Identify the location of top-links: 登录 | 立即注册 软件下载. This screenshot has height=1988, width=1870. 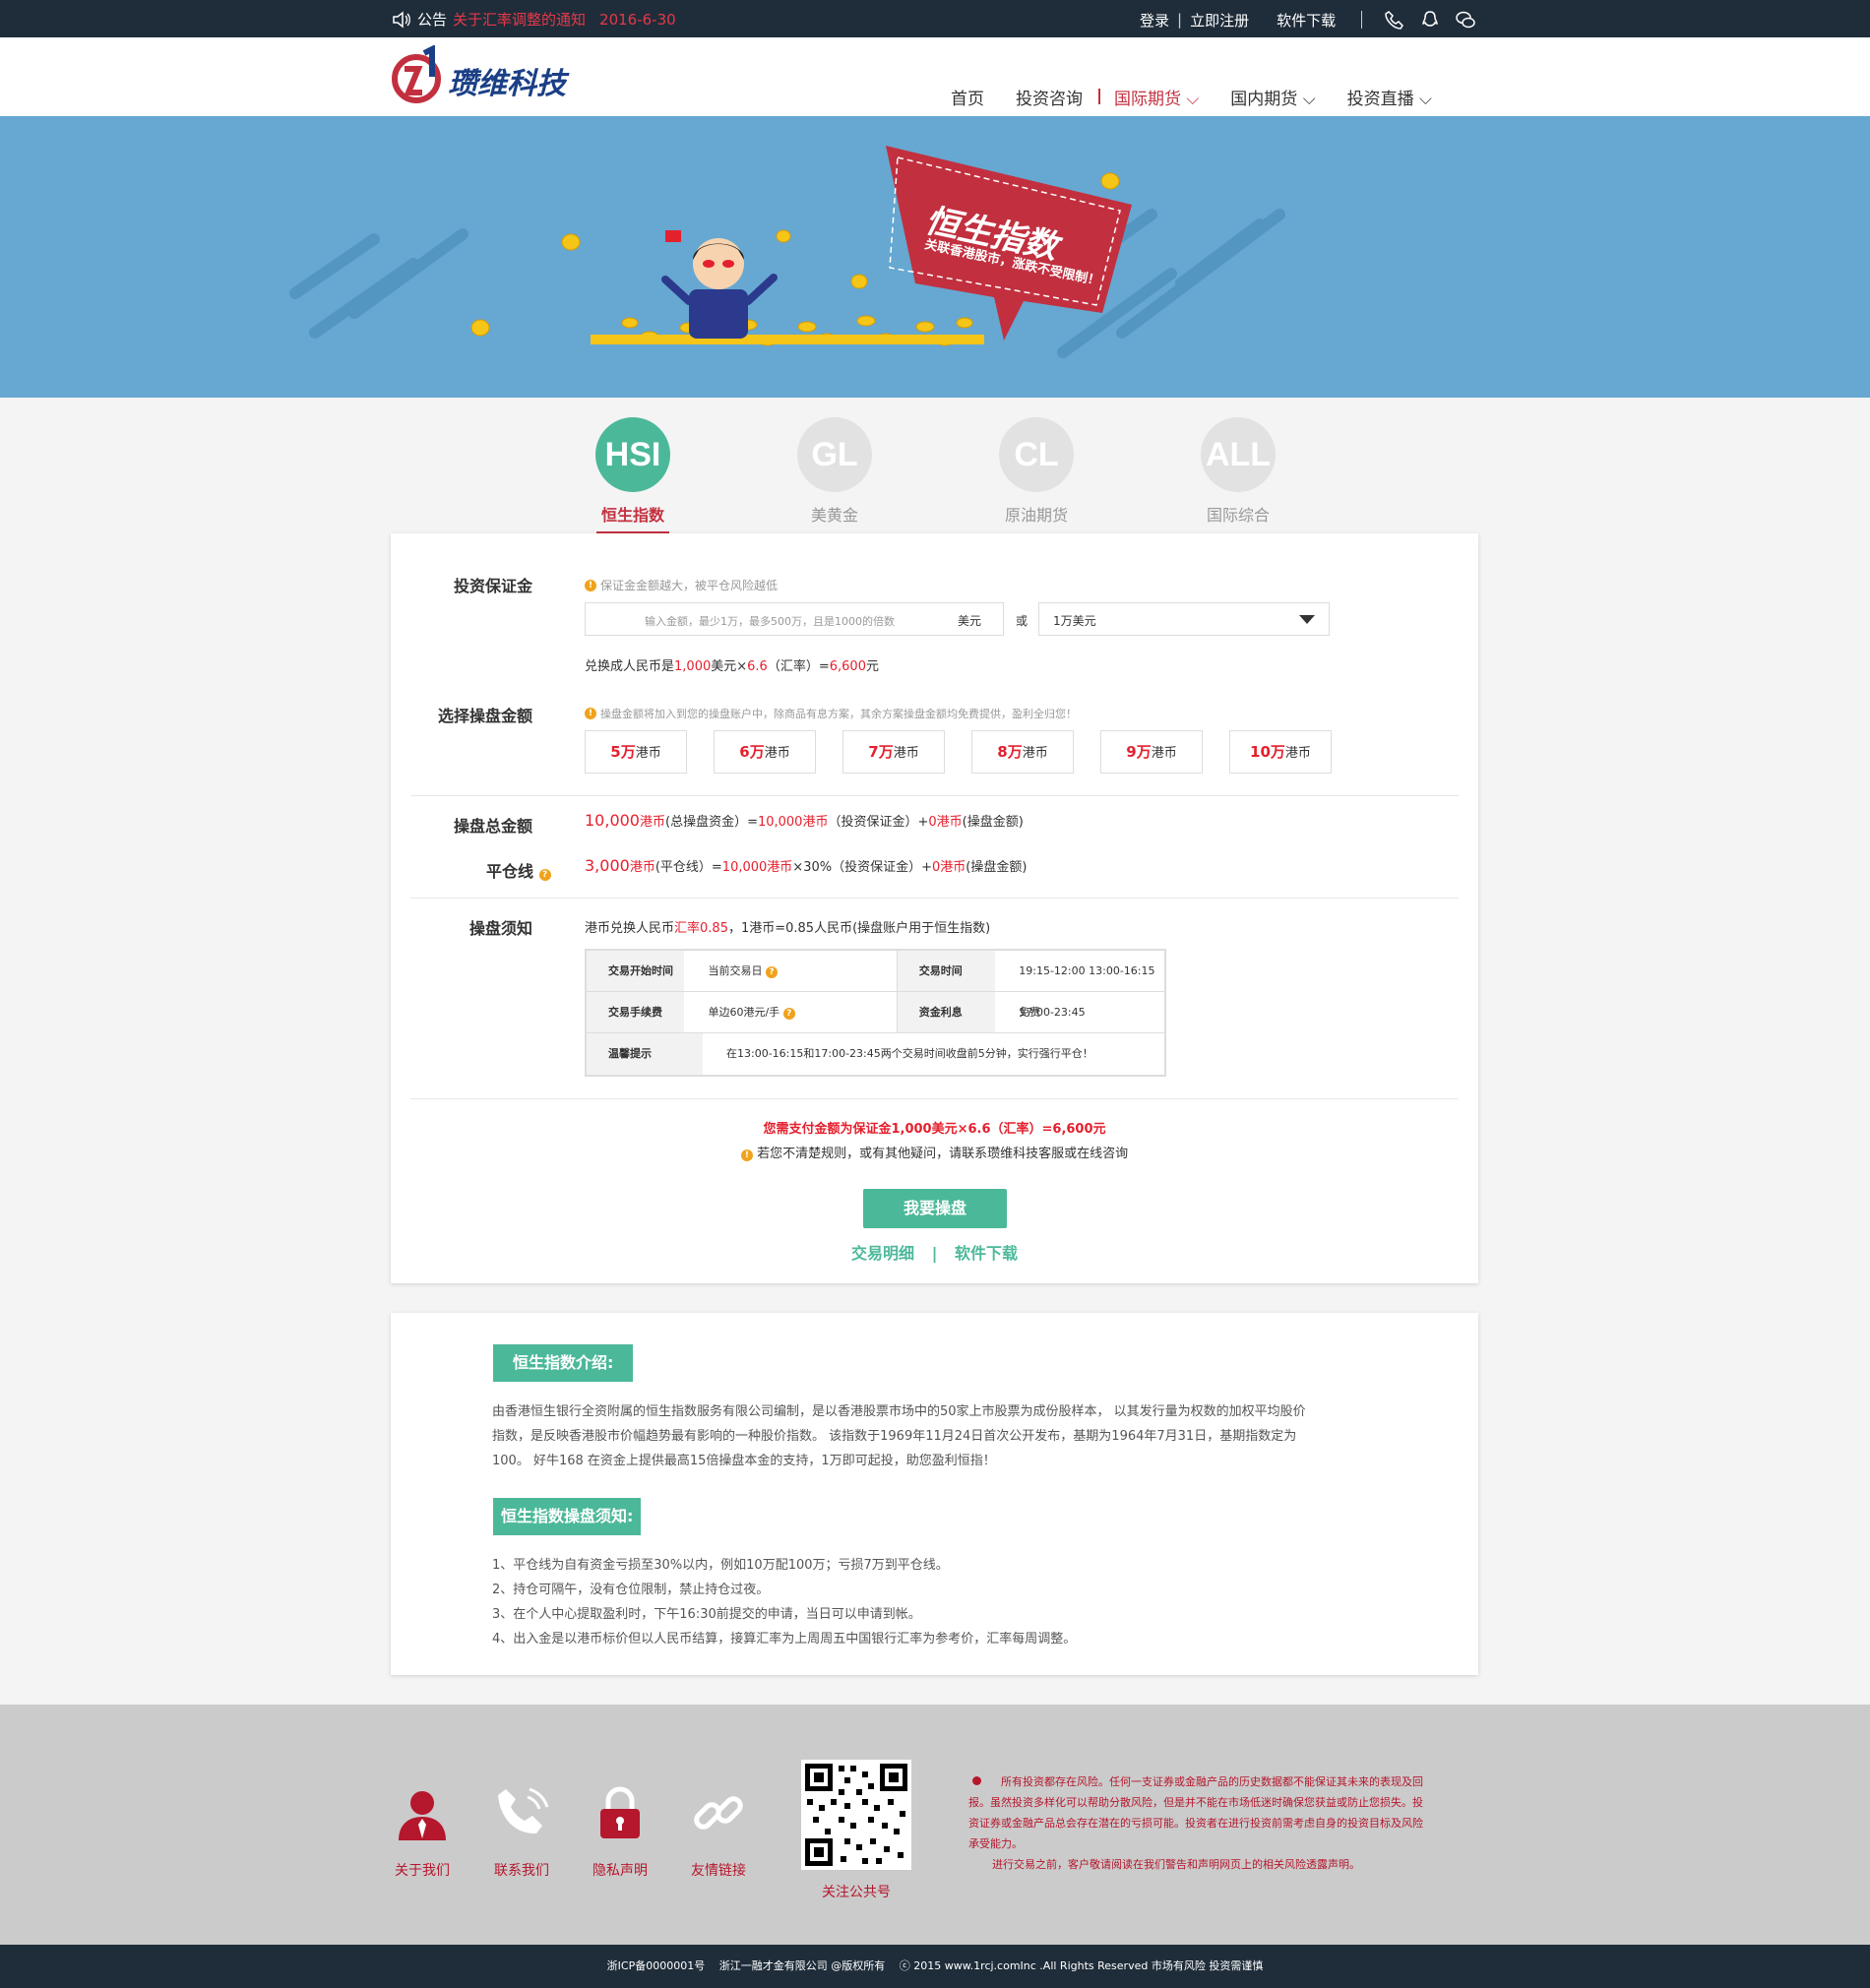
(1315, 20).